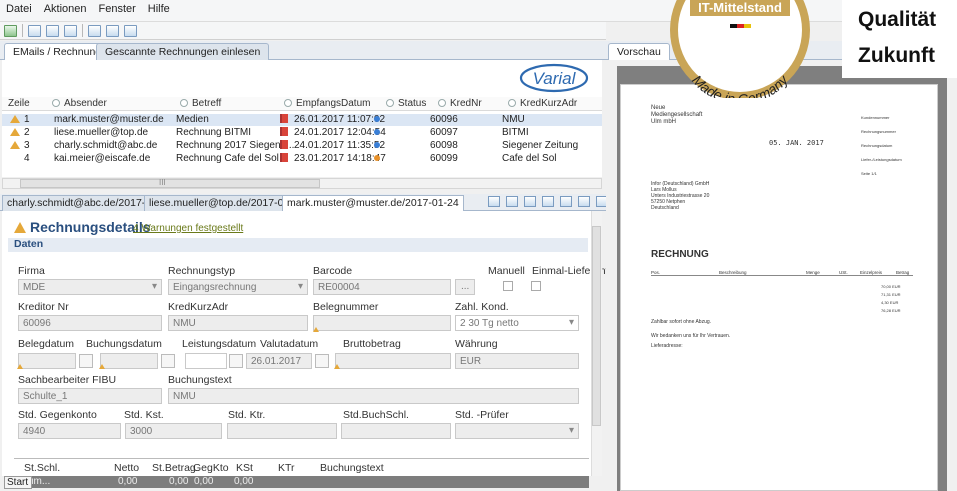 This screenshot has width=957, height=491. What do you see at coordinates (548, 201) in the screenshot?
I see `mail-icon` at bounding box center [548, 201].